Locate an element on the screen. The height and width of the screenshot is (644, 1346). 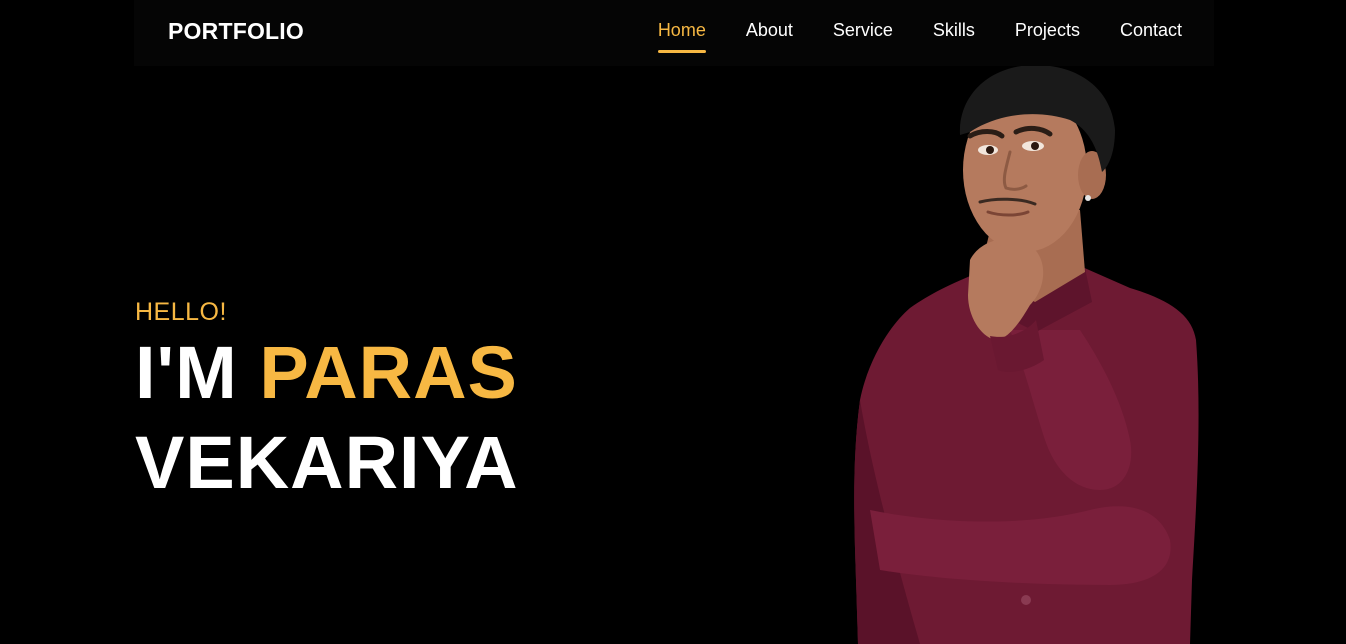
hero-intro: I'M is located at coordinates (186, 372).